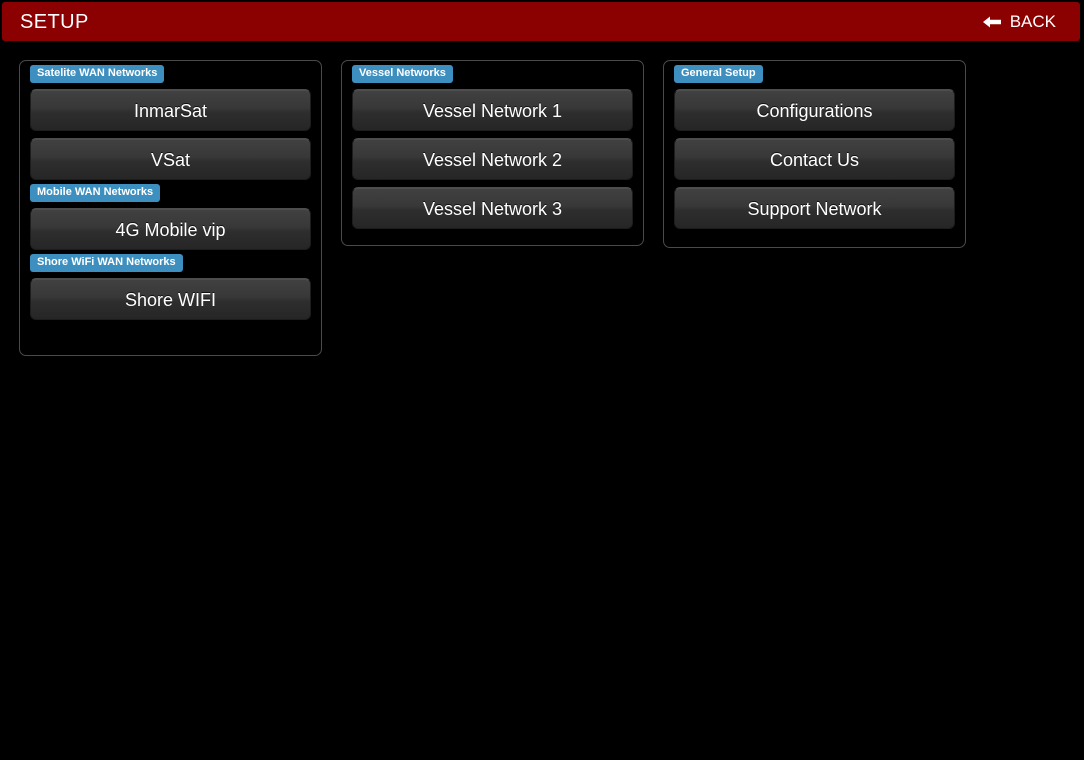 The image size is (1084, 760). Describe the element at coordinates (170, 299) in the screenshot. I see `button-shore-wifi: Shore WIFI` at that location.